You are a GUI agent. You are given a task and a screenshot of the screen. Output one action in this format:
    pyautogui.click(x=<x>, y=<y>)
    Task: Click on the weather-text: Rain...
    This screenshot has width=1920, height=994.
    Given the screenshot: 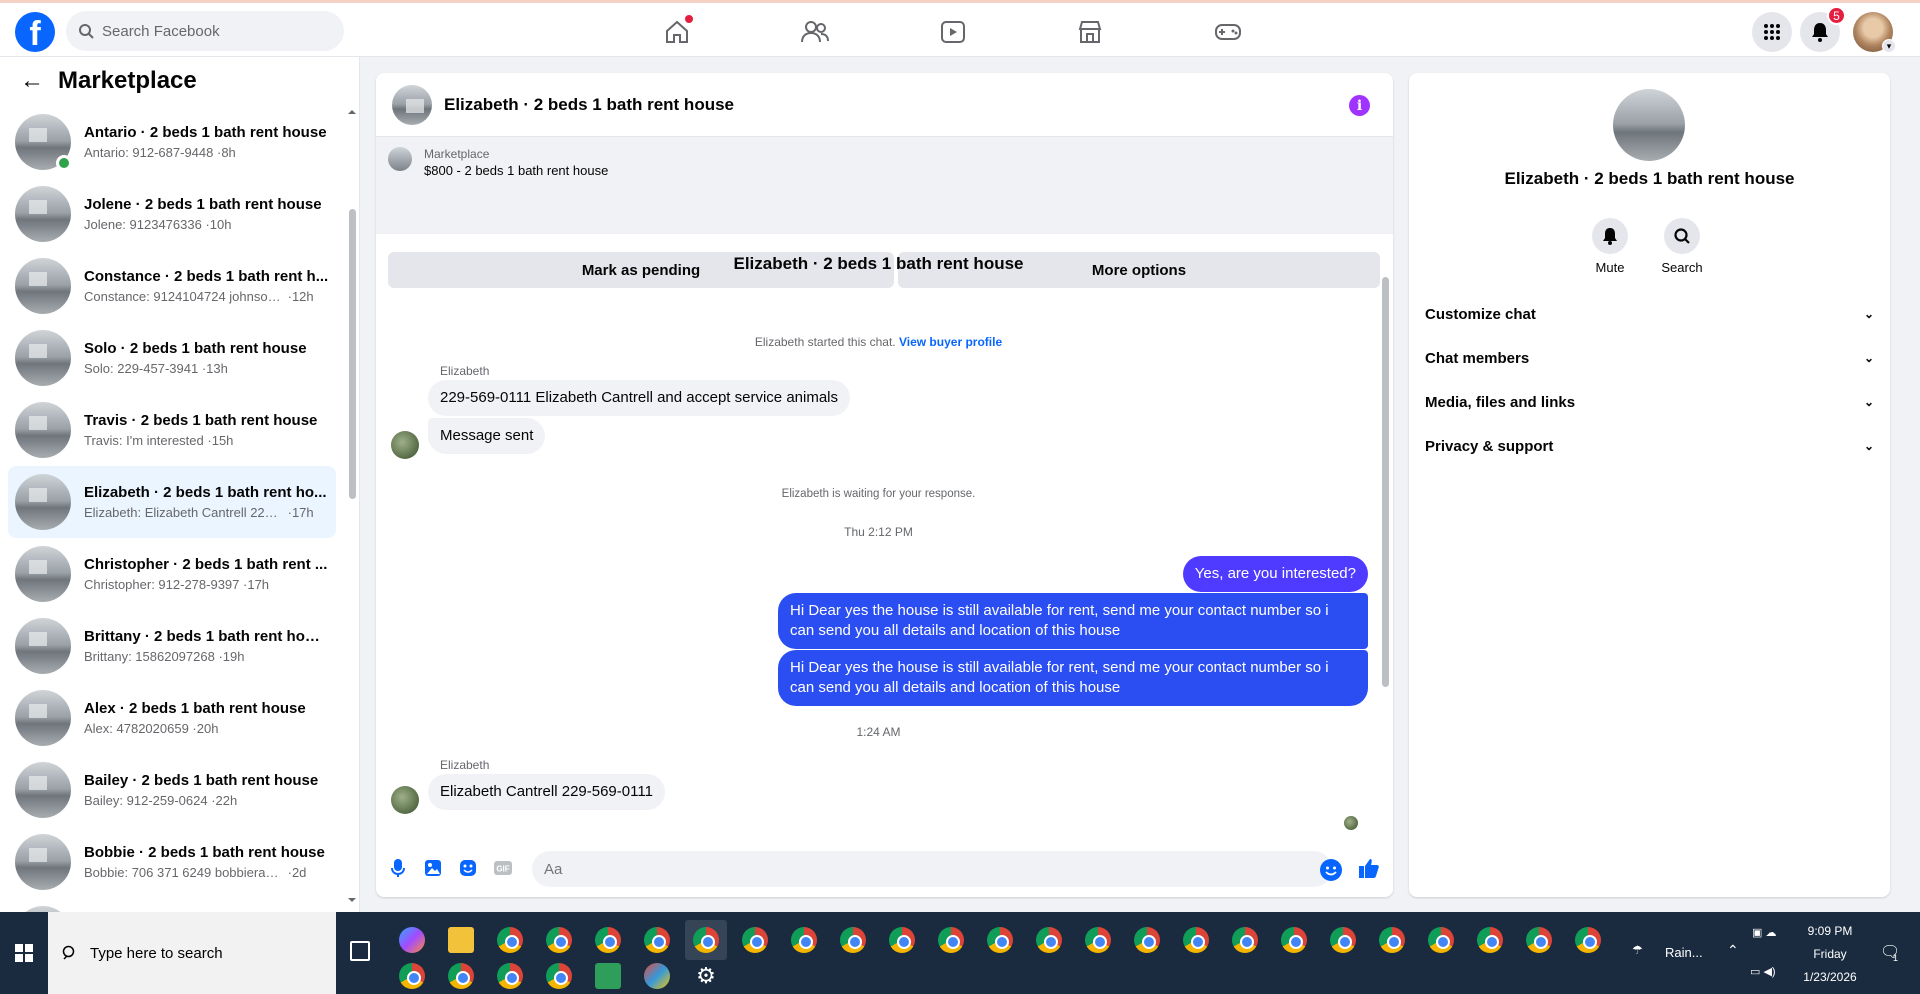 What is the action you would take?
    pyautogui.click(x=1684, y=952)
    